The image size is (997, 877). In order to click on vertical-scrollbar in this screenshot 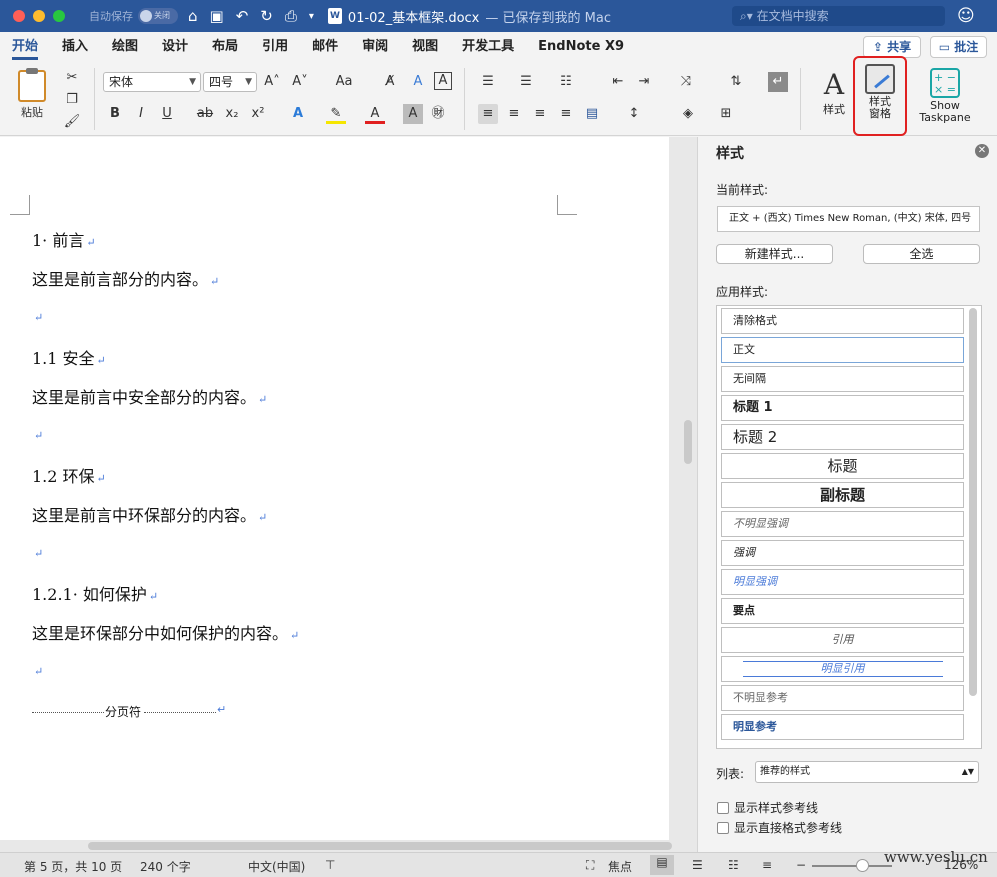, I will do `click(688, 442)`.